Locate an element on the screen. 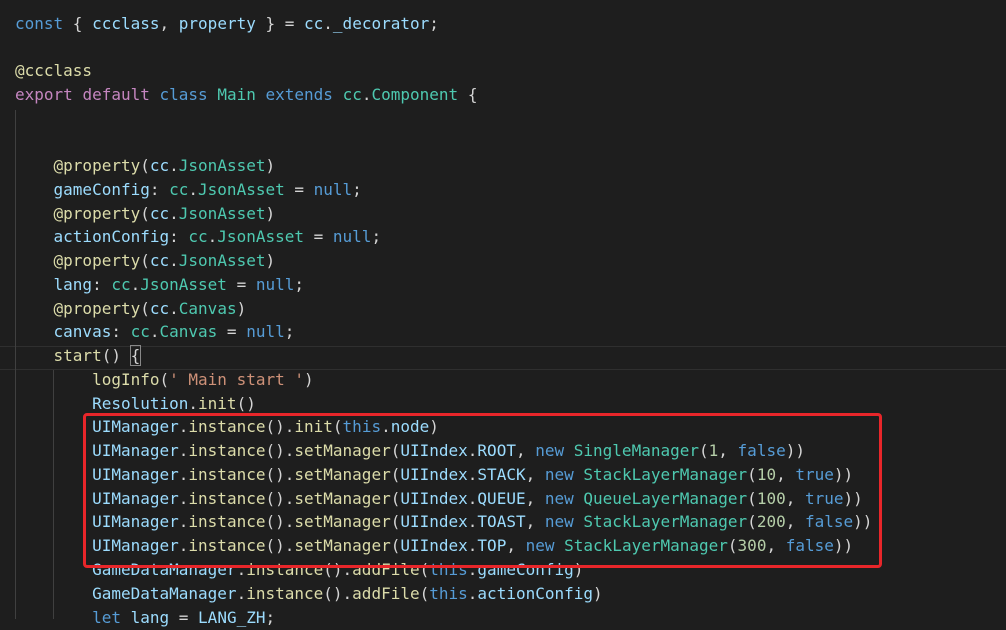 This screenshot has width=1006, height=630. code-token: lang is located at coordinates (150, 617).